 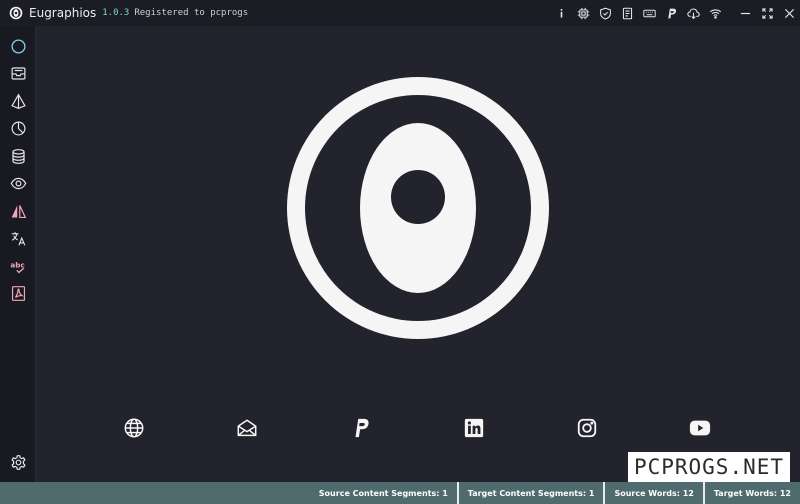 I want to click on pie-chart-icon, so click(x=18, y=128).